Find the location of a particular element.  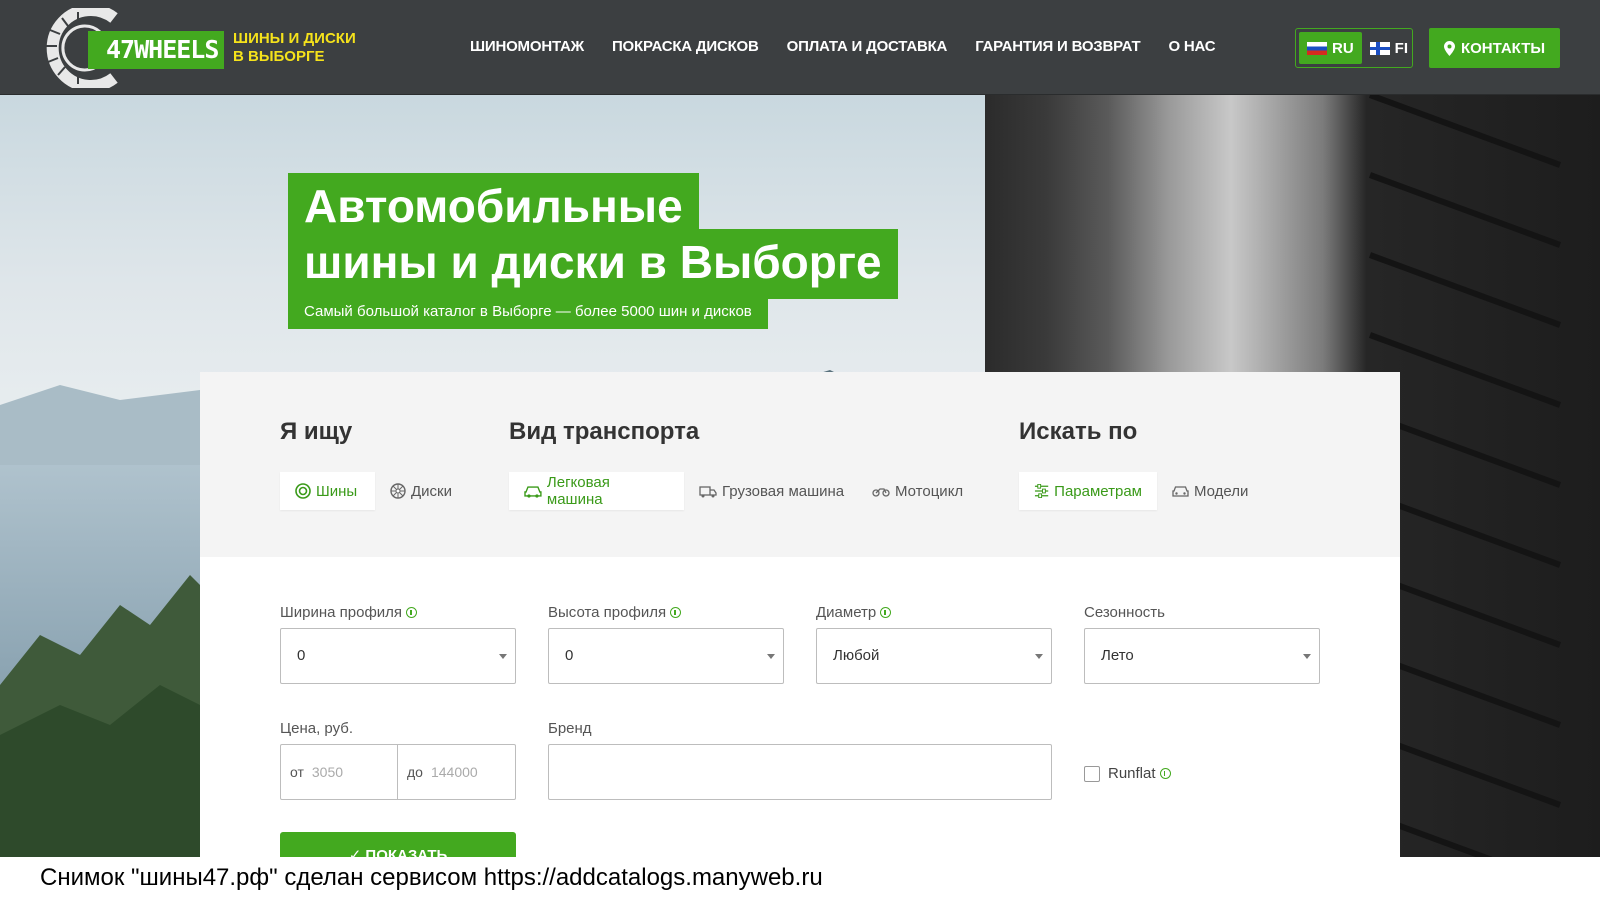

option-tires: Шины is located at coordinates (327, 491).